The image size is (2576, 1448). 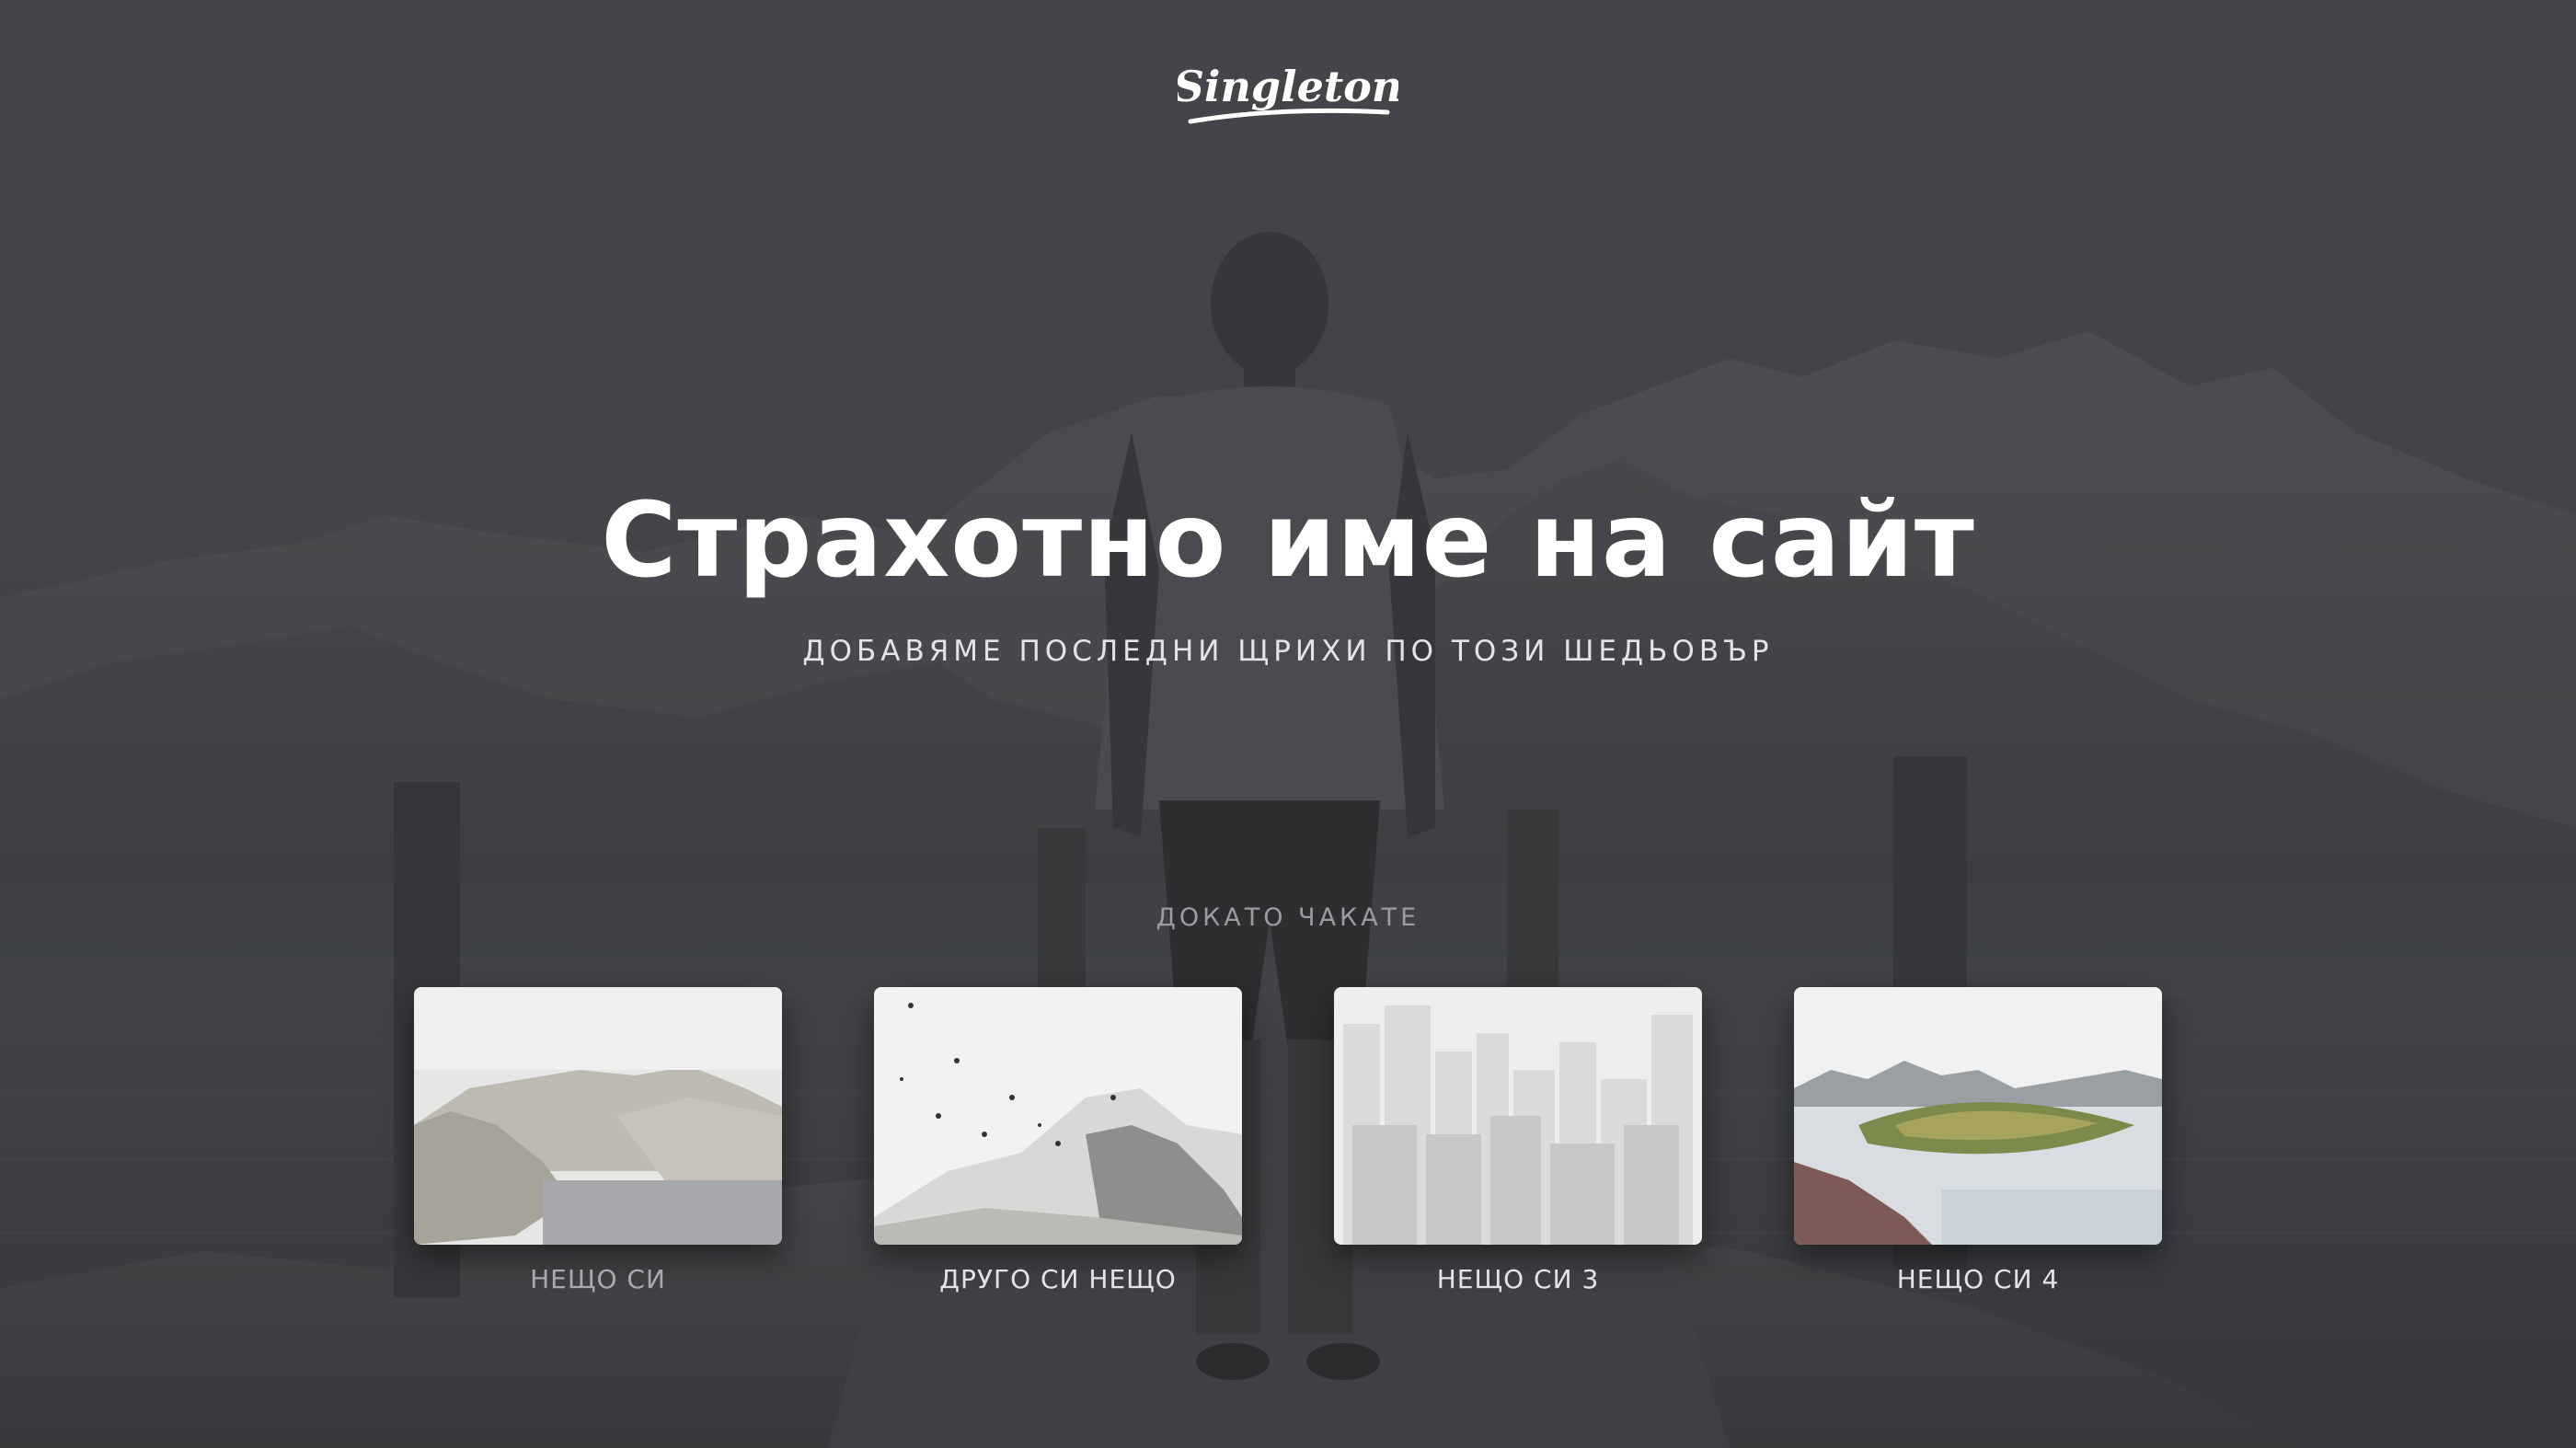 I want to click on coast-image, so click(x=598, y=1116).